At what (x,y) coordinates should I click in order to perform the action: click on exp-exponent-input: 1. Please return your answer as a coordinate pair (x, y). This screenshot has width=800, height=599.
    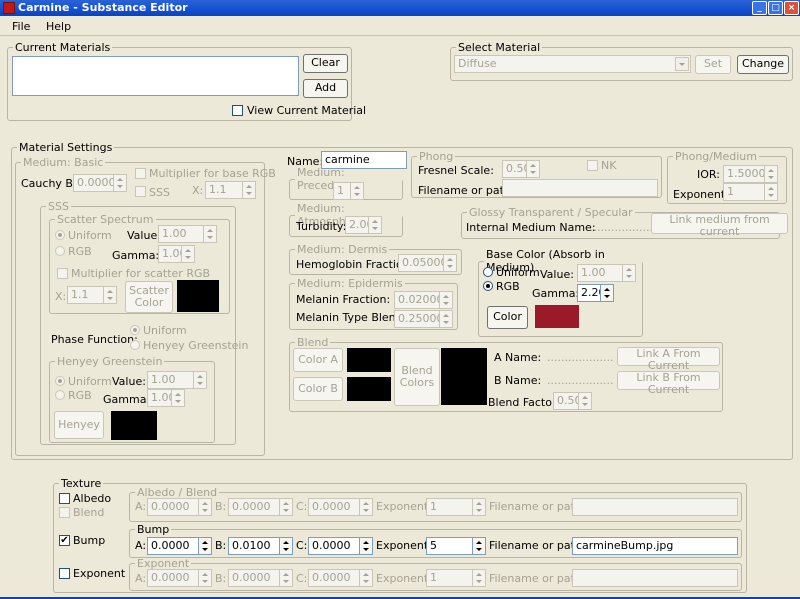
    Looking at the image, I should click on (449, 578).